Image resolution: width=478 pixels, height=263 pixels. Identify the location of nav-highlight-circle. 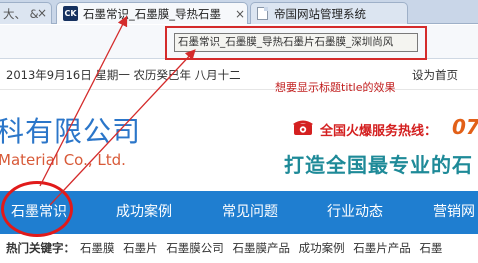
(37, 209).